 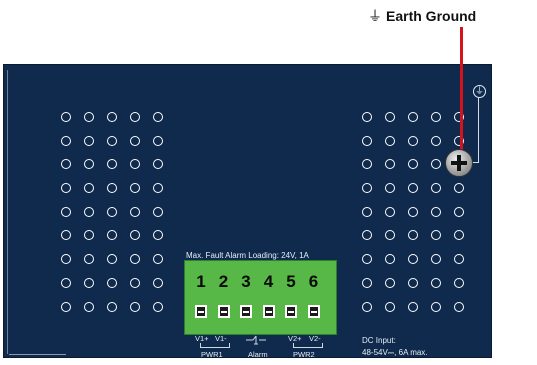 I want to click on pwr1-label: PWR1, so click(x=212, y=354).